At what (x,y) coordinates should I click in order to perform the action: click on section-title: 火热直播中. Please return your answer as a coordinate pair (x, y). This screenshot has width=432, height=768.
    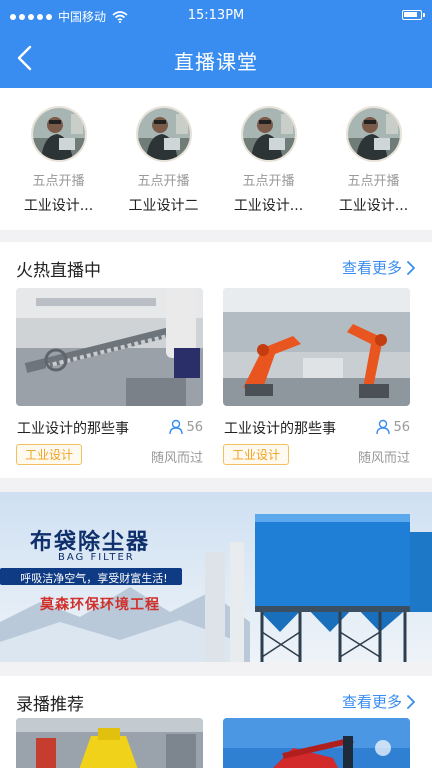
    Looking at the image, I should click on (58, 271).